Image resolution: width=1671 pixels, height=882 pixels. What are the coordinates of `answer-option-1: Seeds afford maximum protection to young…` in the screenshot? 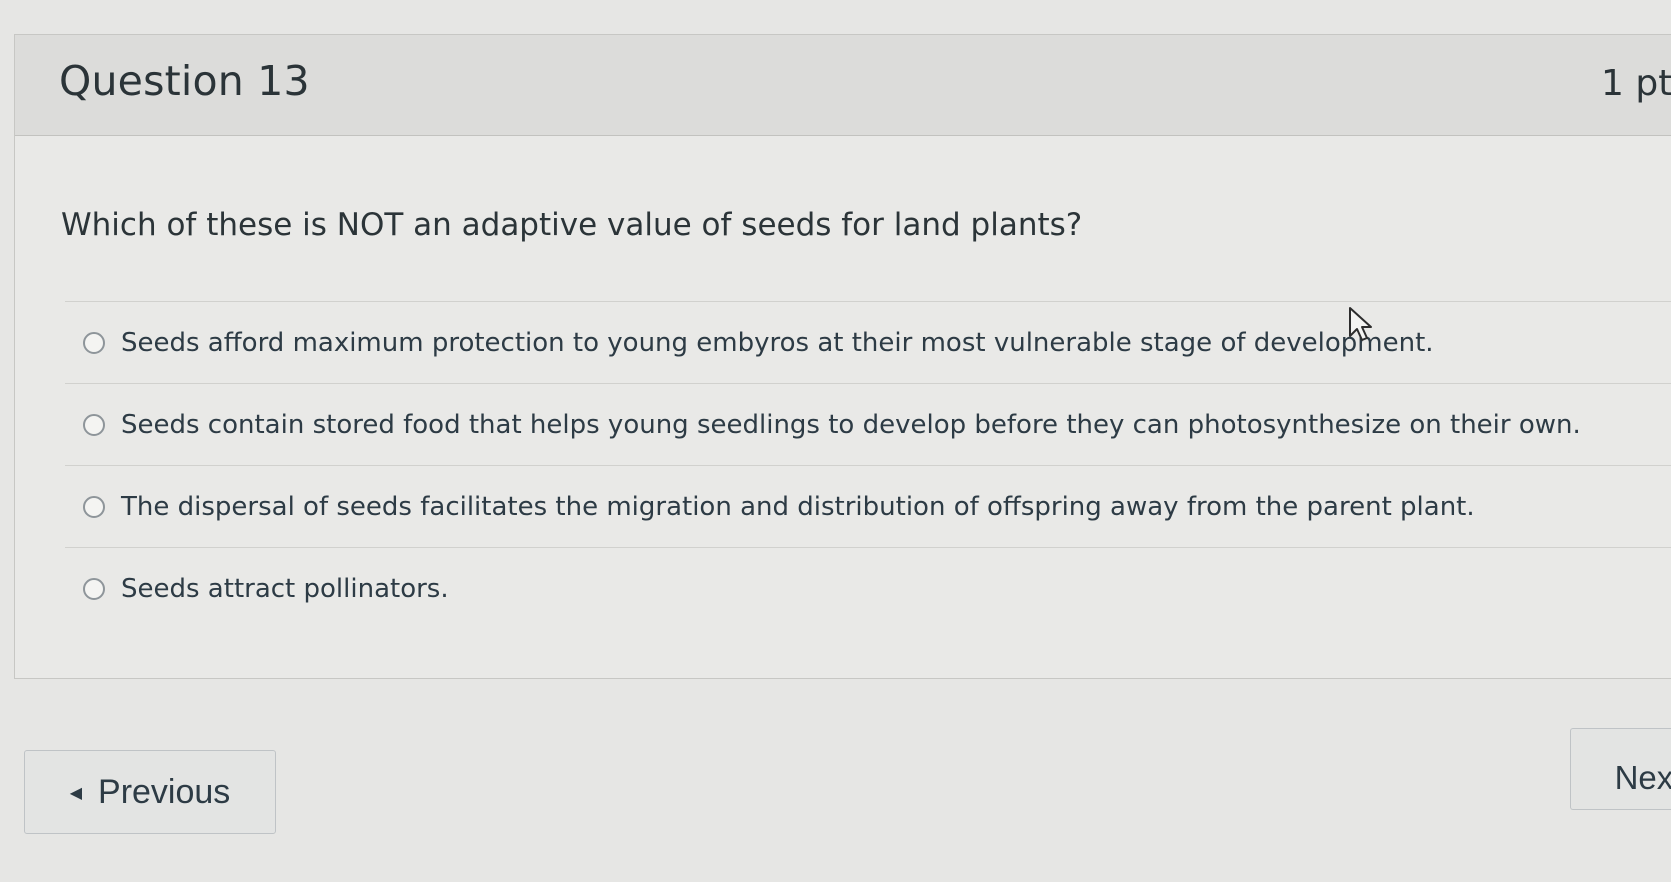 It's located at (868, 342).